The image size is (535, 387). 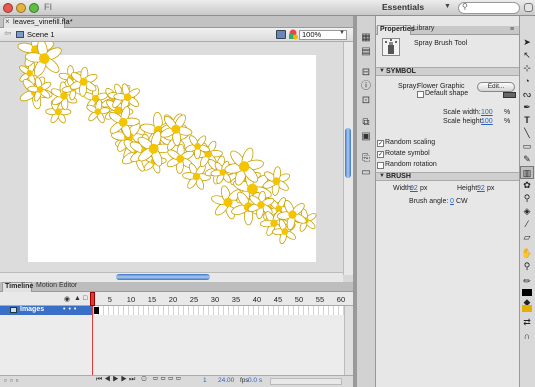 What do you see at coordinates (527, 55) in the screenshot?
I see `subselection-tool-icon: ↖` at bounding box center [527, 55].